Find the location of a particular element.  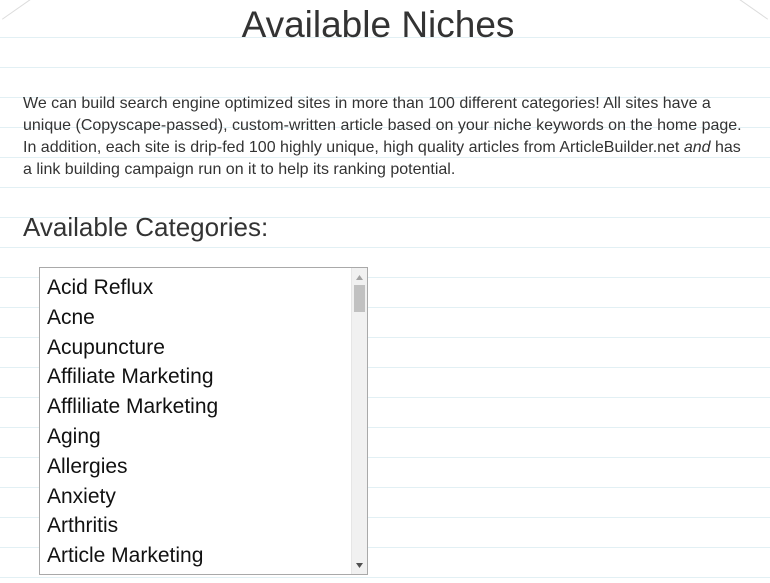

page-title: Available Niches is located at coordinates (378, 24).